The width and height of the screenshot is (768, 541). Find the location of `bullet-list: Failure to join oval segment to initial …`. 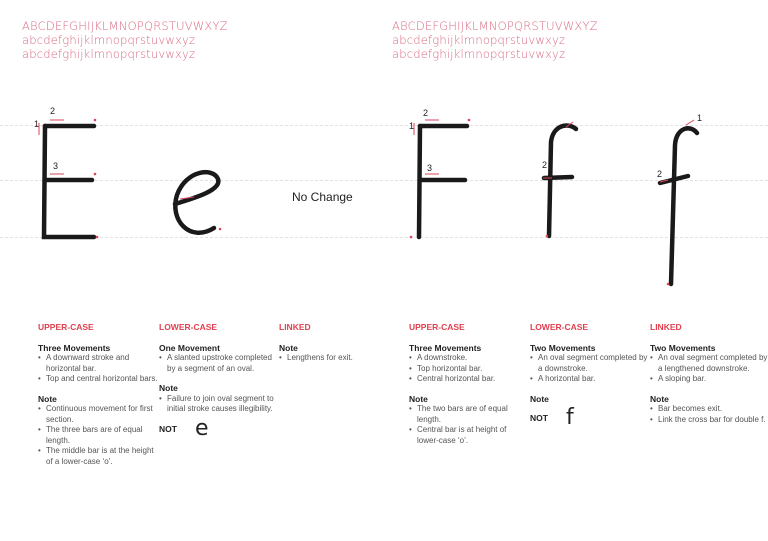

bullet-list: Failure to join oval segment to initial … is located at coordinates (219, 404).